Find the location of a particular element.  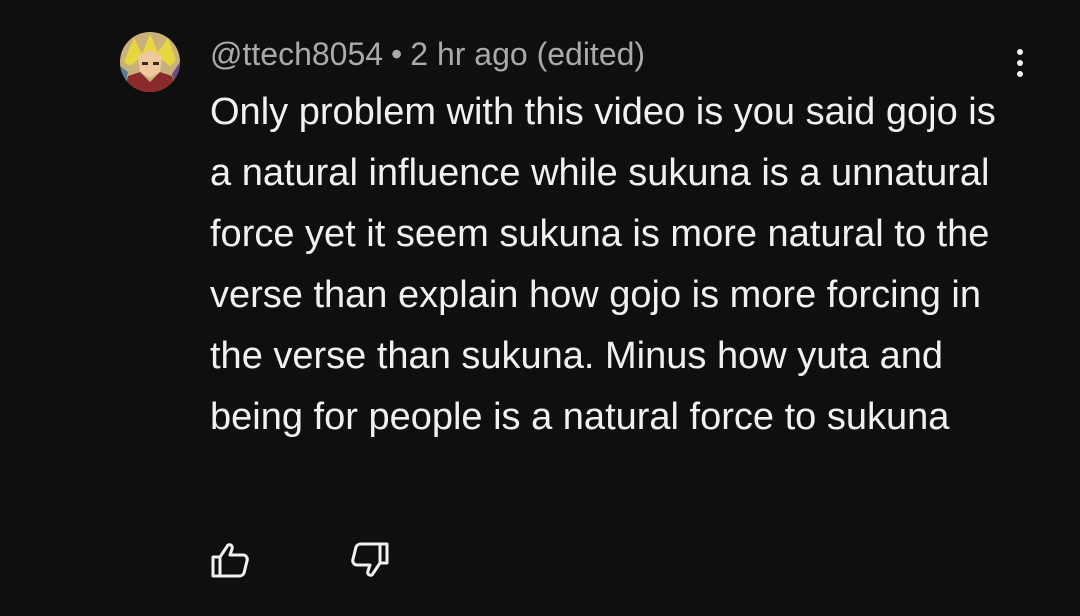

dislike-button is located at coordinates (370, 560).